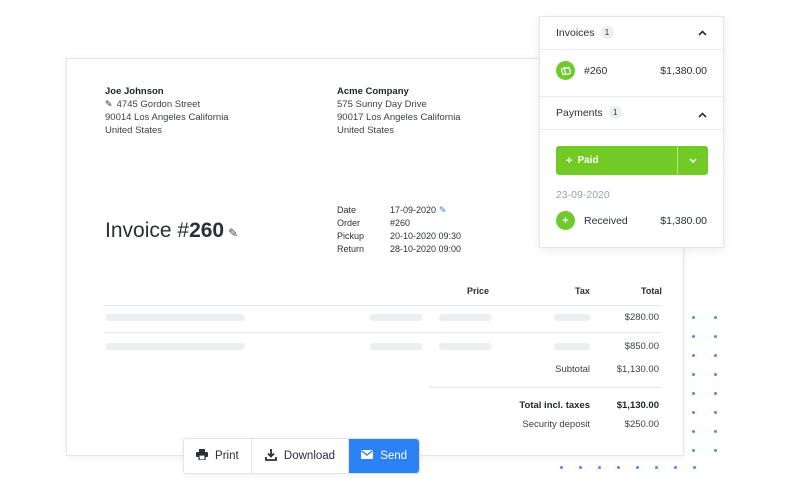 The image size is (800, 499). Describe the element at coordinates (683, 221) in the screenshot. I see `payment-received-amount: $1,380.00` at that location.